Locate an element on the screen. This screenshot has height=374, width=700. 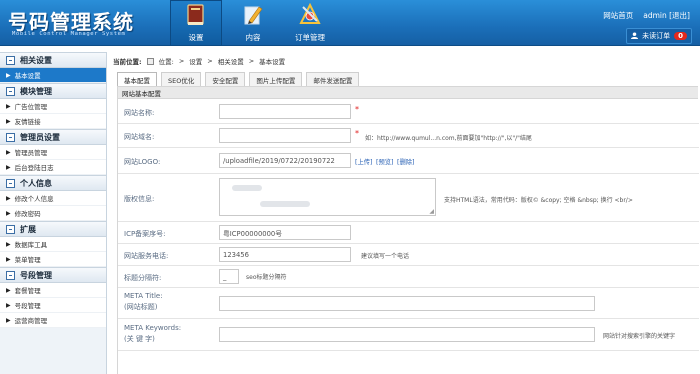
sidebar-item-segments: ▶ 号段管理 is located at coordinates (53, 305).